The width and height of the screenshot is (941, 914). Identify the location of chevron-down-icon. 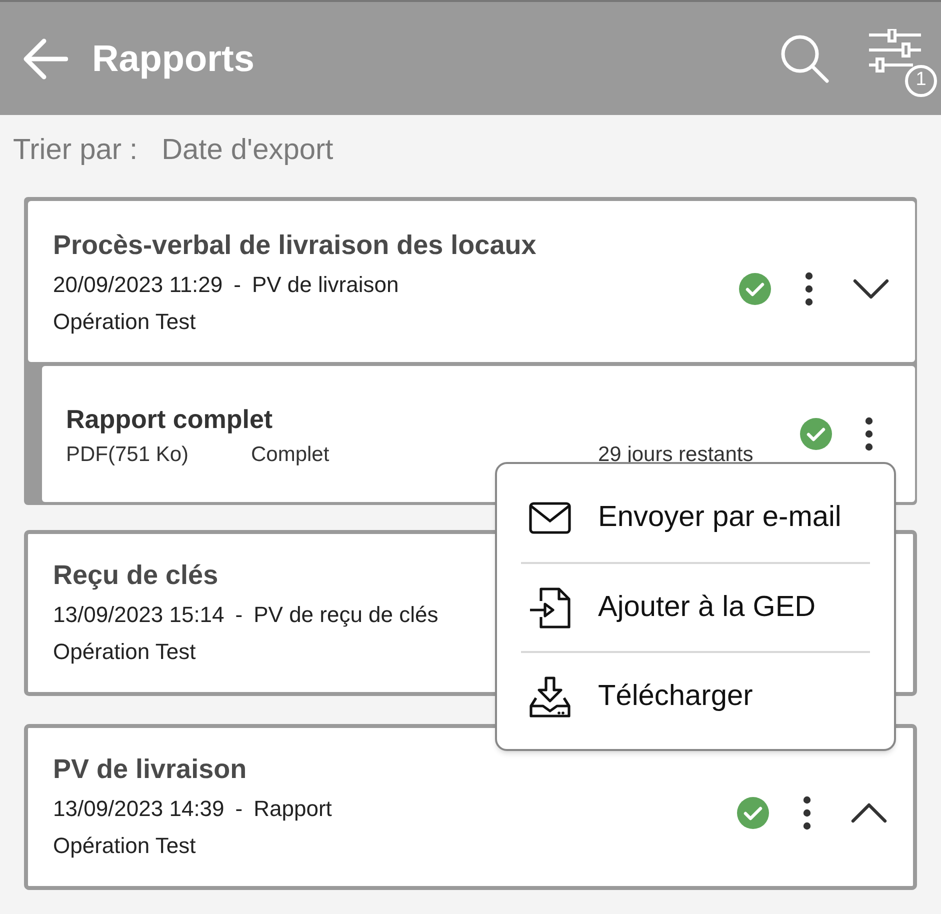
(871, 288).